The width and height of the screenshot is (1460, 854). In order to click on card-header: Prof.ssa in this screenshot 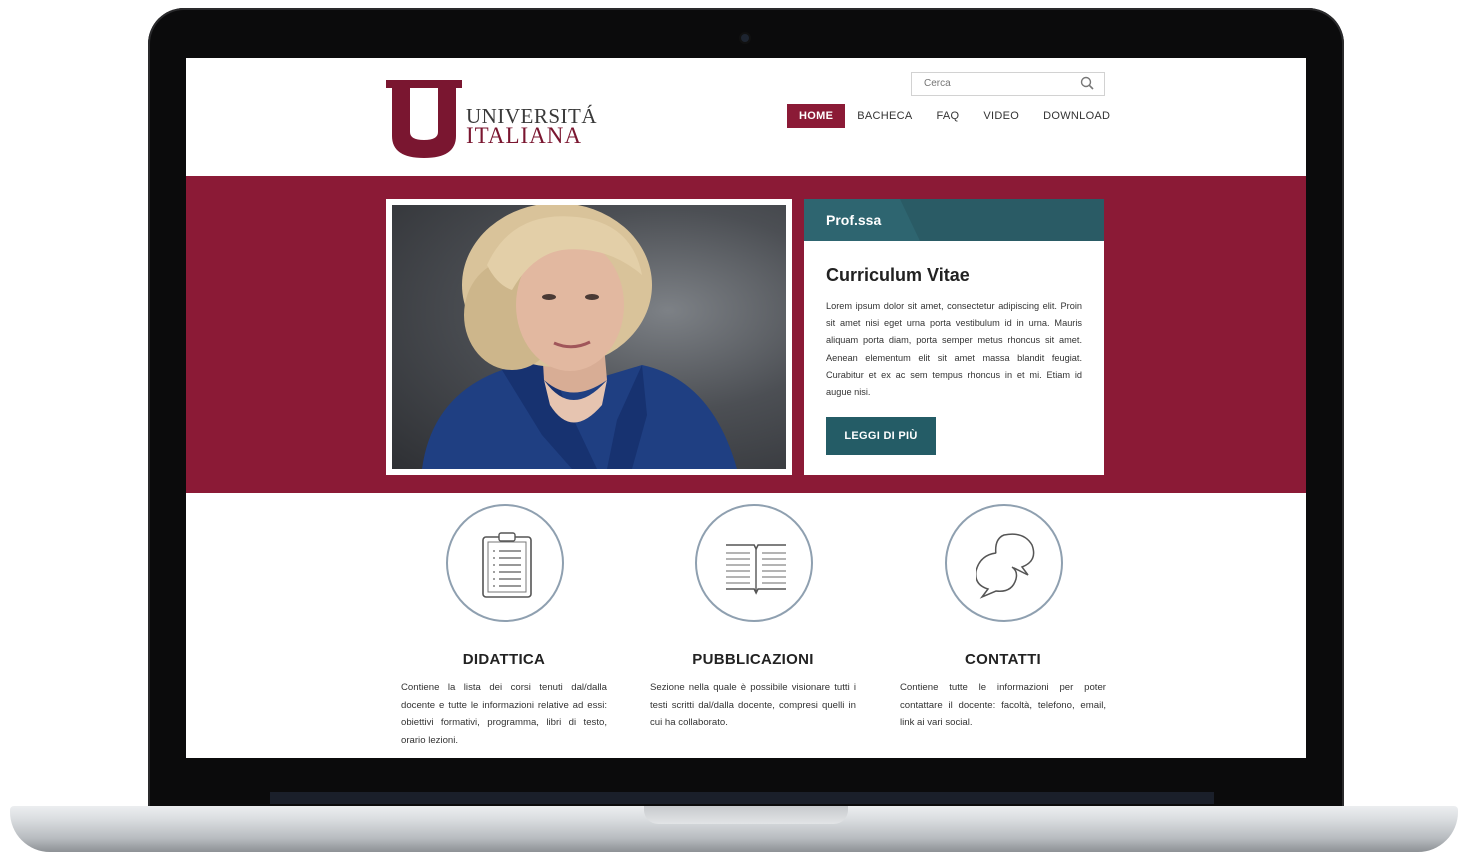, I will do `click(954, 220)`.